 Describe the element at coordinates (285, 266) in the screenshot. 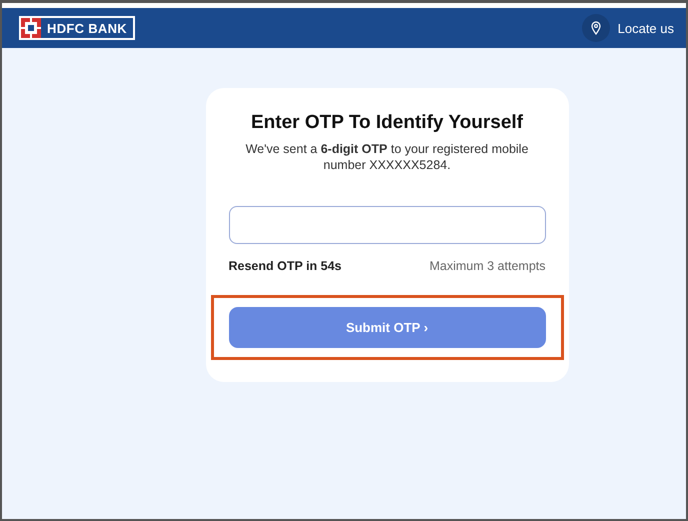

I see `resend-timer: Resend OTP in 54s` at that location.